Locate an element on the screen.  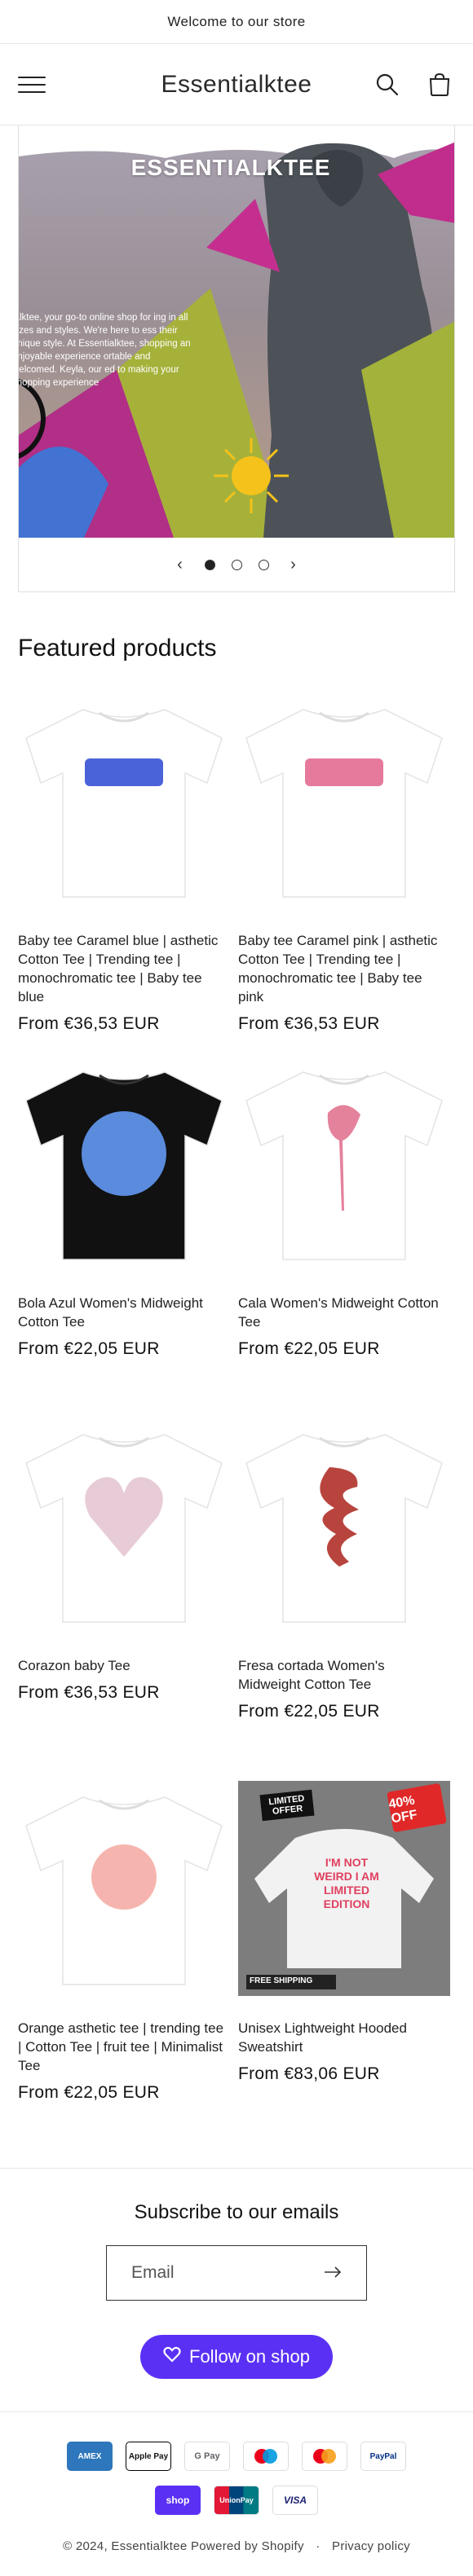
follow-on-shop-button: Follow on shop is located at coordinates (236, 2357).